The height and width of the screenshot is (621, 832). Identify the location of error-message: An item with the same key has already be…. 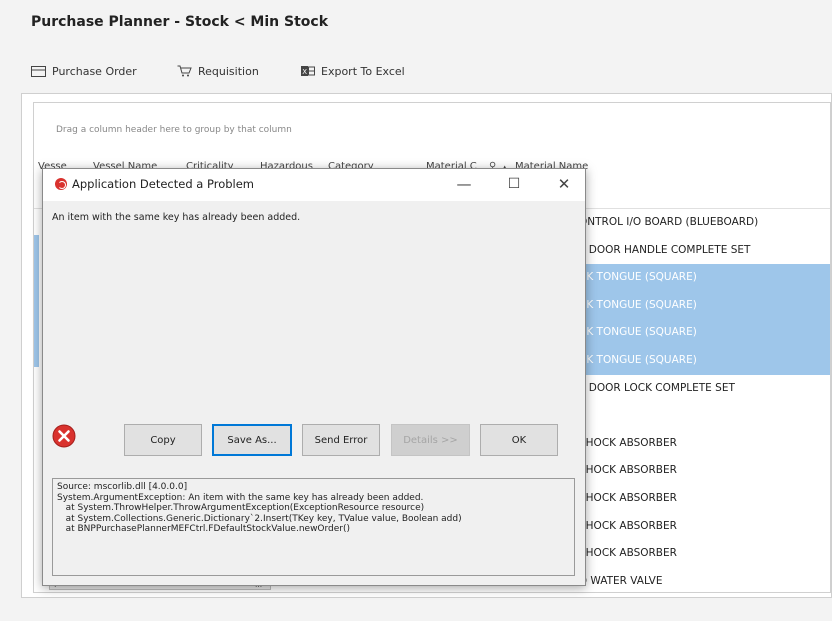
(176, 217).